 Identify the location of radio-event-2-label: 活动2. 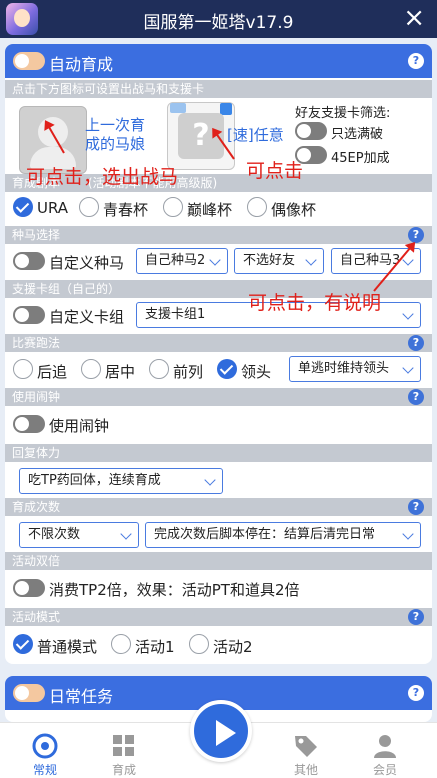
(233, 647).